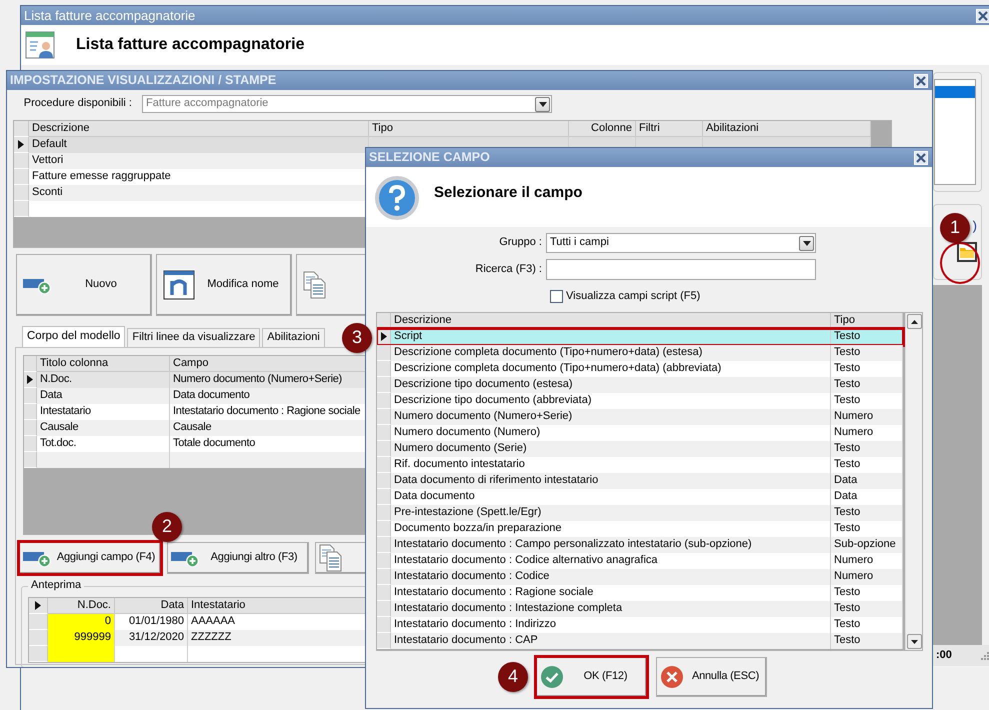 The height and width of the screenshot is (710, 989). What do you see at coordinates (602, 129) in the screenshot?
I see `column-header: Colonne` at bounding box center [602, 129].